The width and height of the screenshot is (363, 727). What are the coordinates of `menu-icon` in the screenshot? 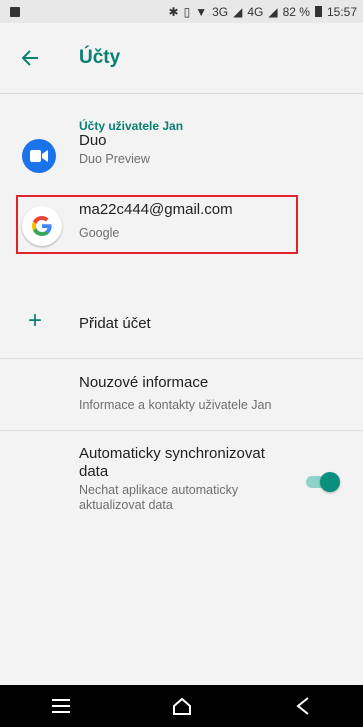 It's located at (61, 706).